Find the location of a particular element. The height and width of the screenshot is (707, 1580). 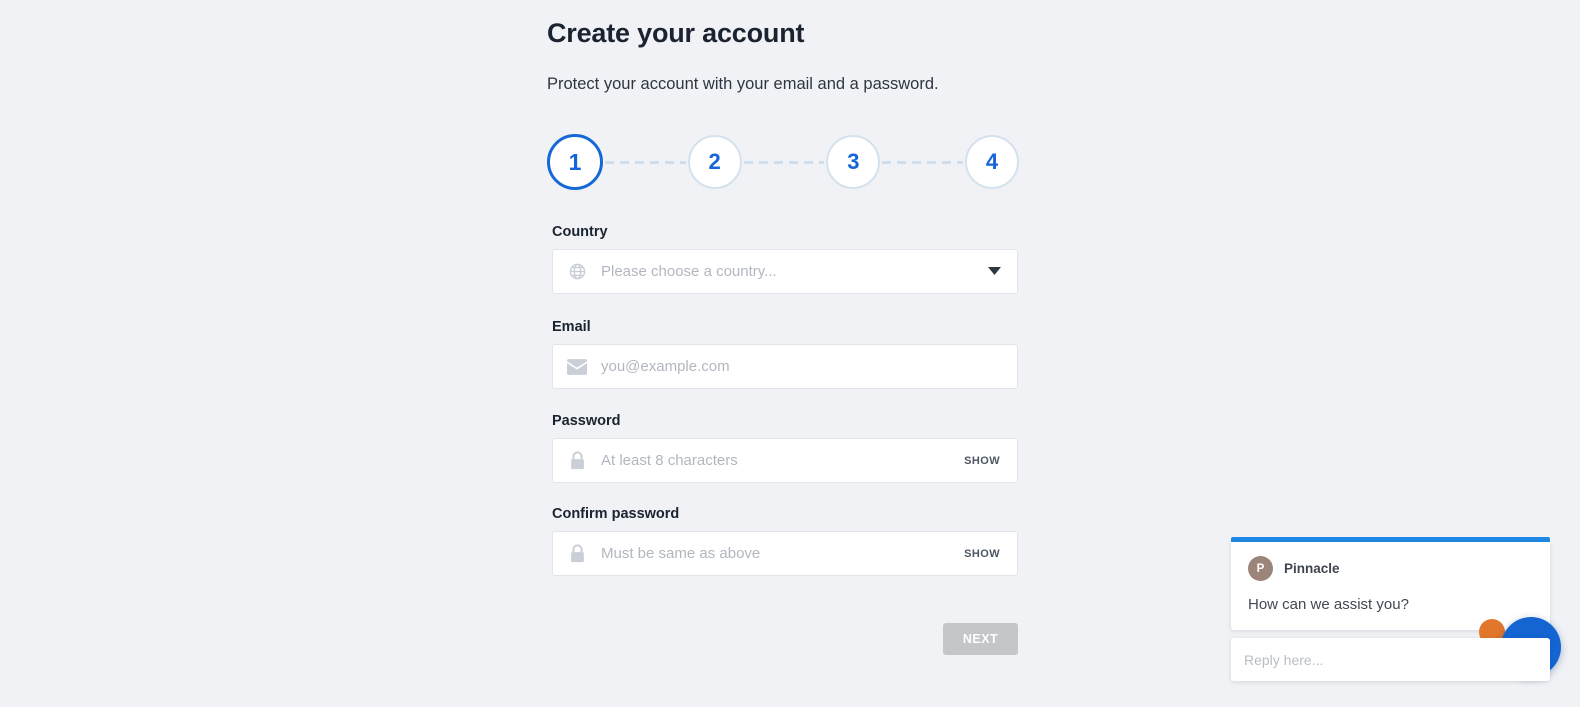

confirm-password-field-group: Confirm password SHOW is located at coordinates (785, 541).